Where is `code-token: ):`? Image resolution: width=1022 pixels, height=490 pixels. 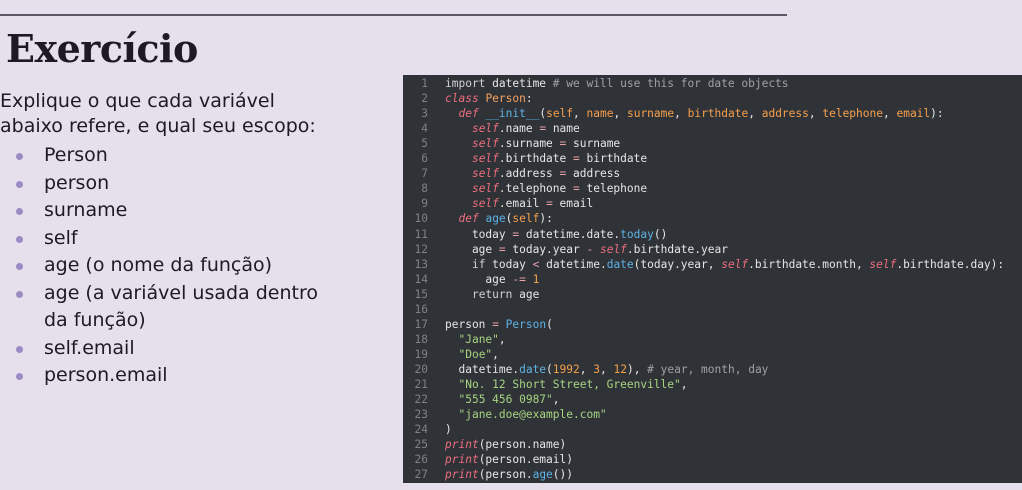 code-token: ): is located at coordinates (937, 114).